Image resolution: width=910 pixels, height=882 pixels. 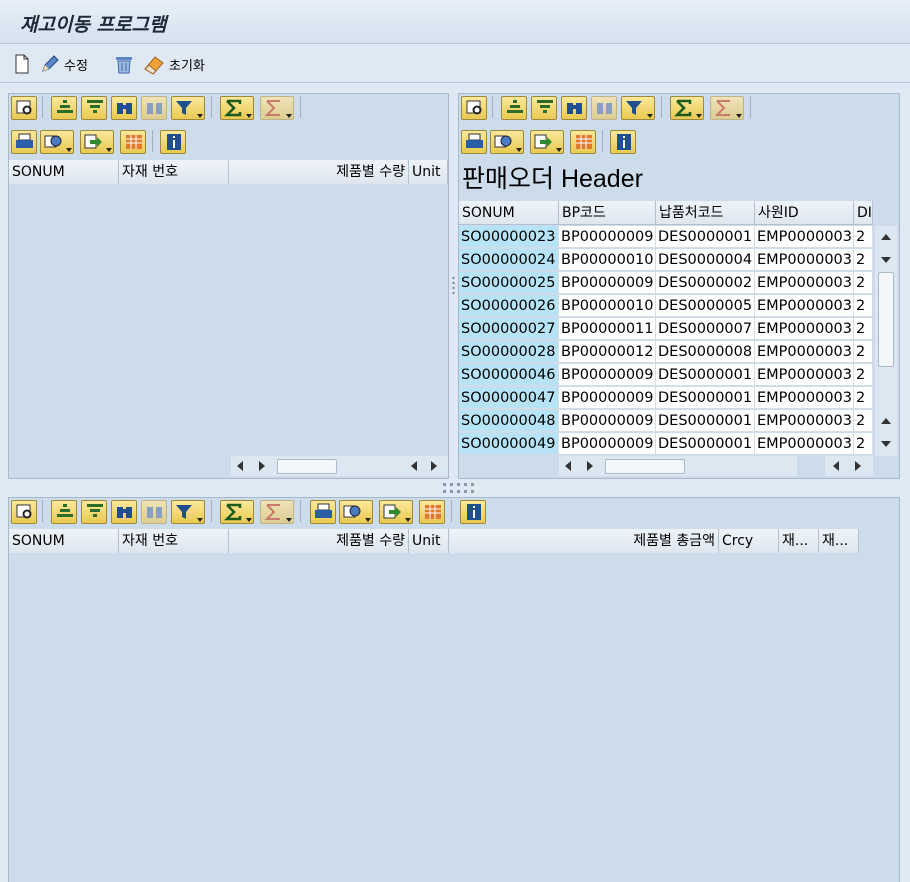 I want to click on edit-button: 수정, so click(x=64, y=64).